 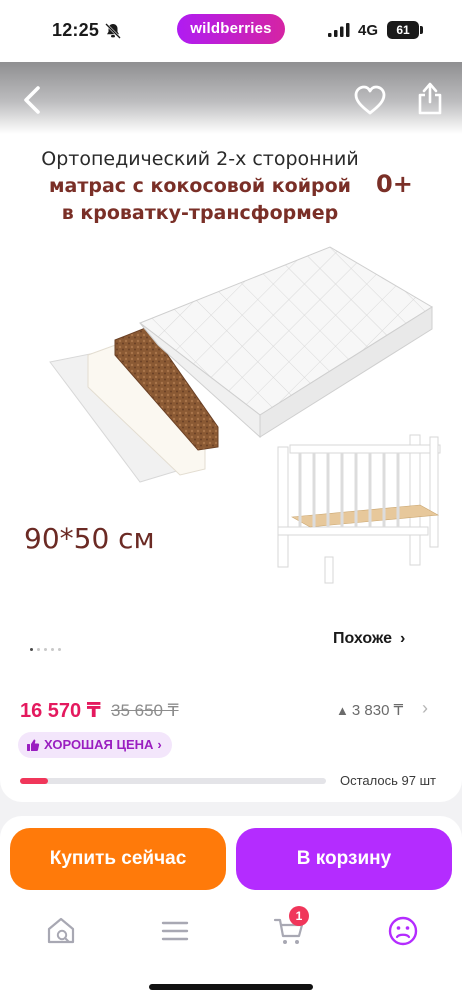 What do you see at coordinates (231, 98) in the screenshot?
I see `header-shade` at bounding box center [231, 98].